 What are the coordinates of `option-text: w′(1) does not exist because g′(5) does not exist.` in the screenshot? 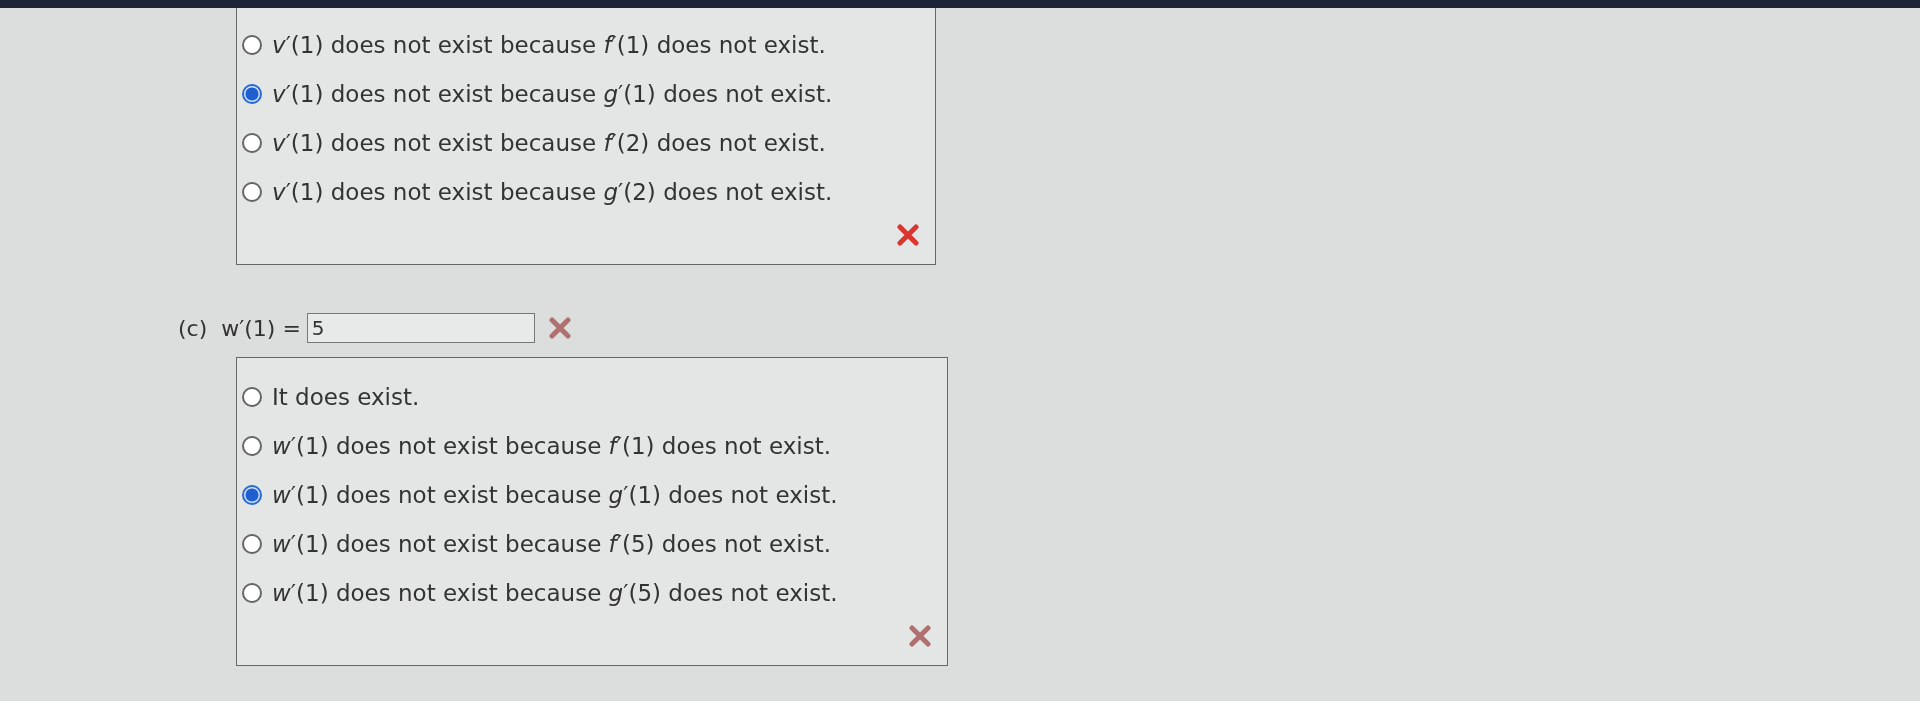 It's located at (555, 592).